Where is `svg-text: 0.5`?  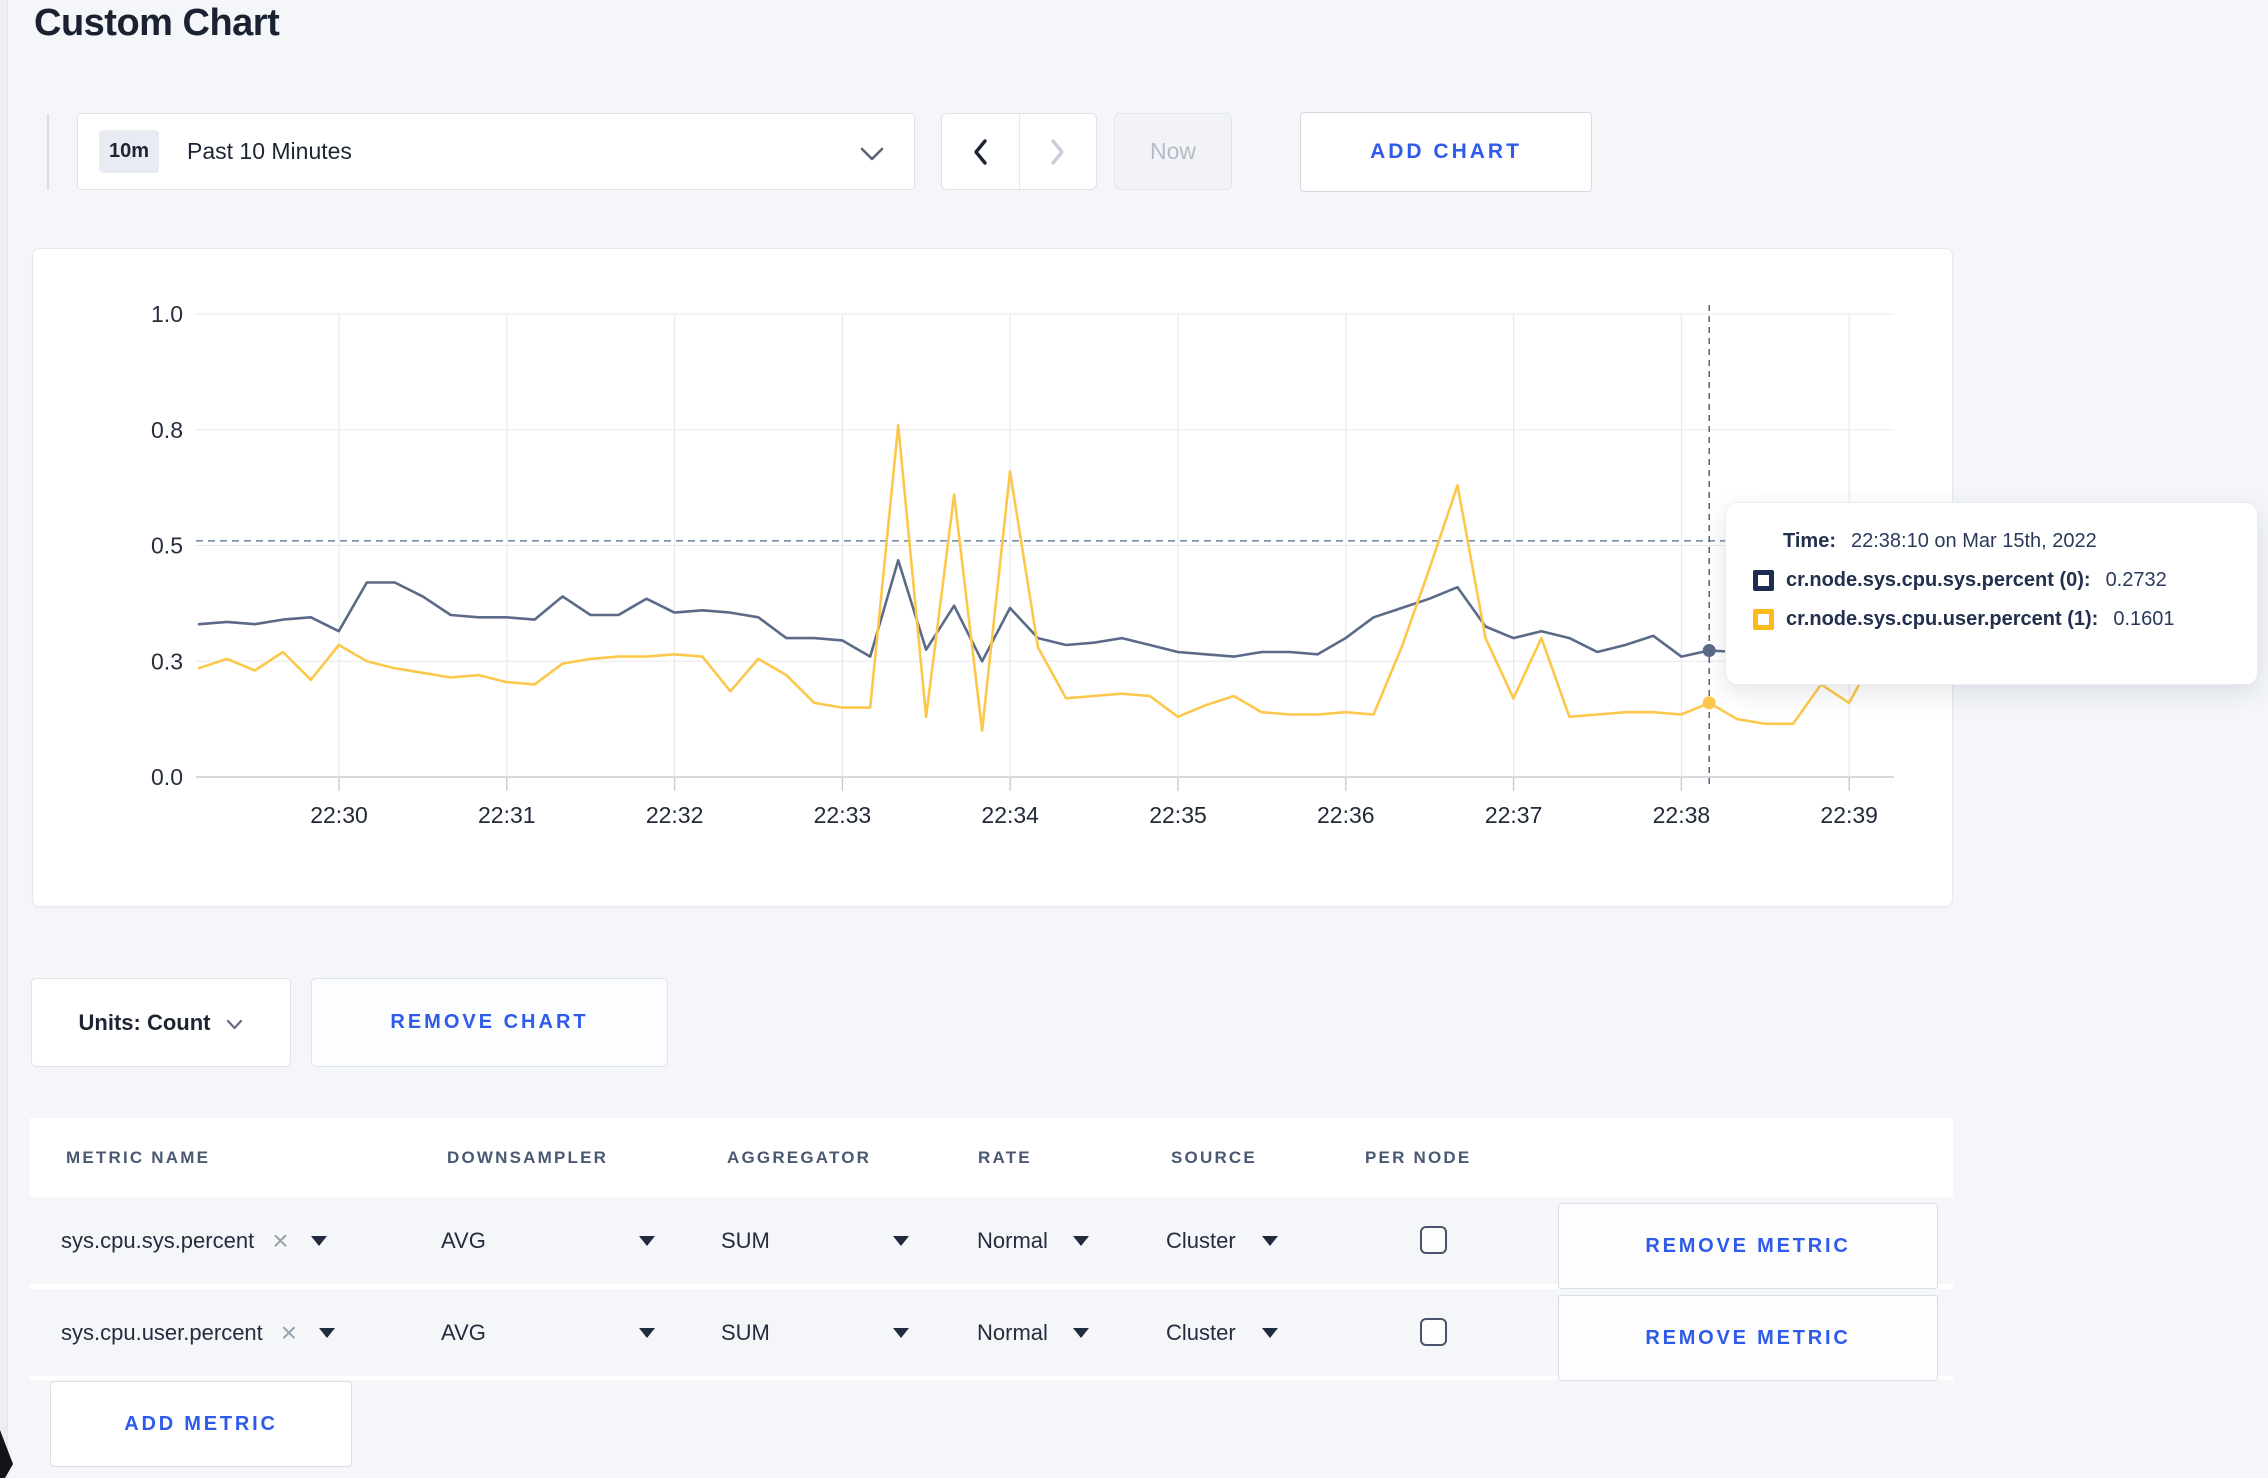
svg-text: 0.5 is located at coordinates (167, 546).